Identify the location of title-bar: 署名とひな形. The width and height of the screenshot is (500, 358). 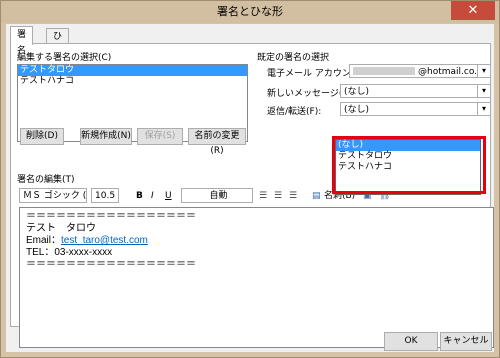
(250, 12).